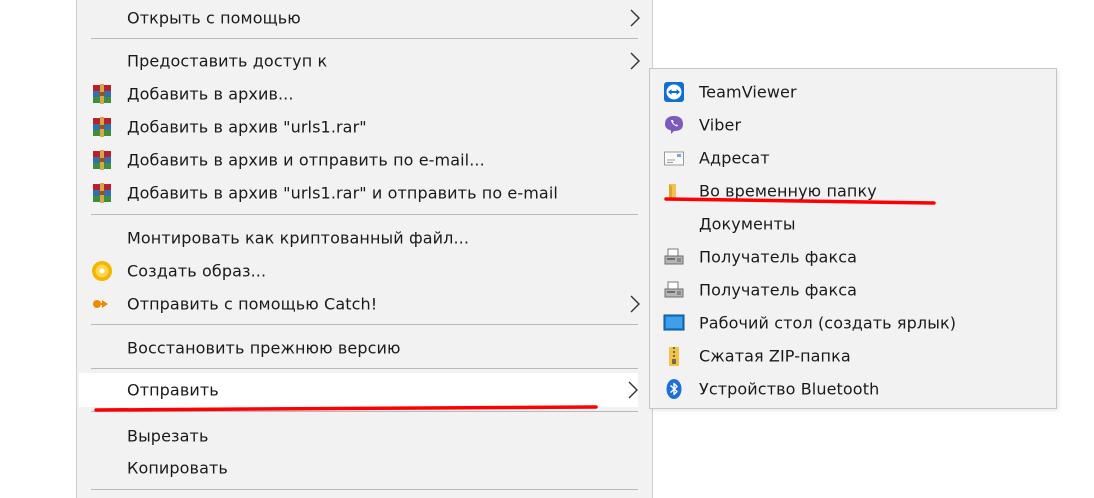 The image size is (1094, 498). Describe the element at coordinates (674, 388) in the screenshot. I see `bluetooth-icon` at that location.